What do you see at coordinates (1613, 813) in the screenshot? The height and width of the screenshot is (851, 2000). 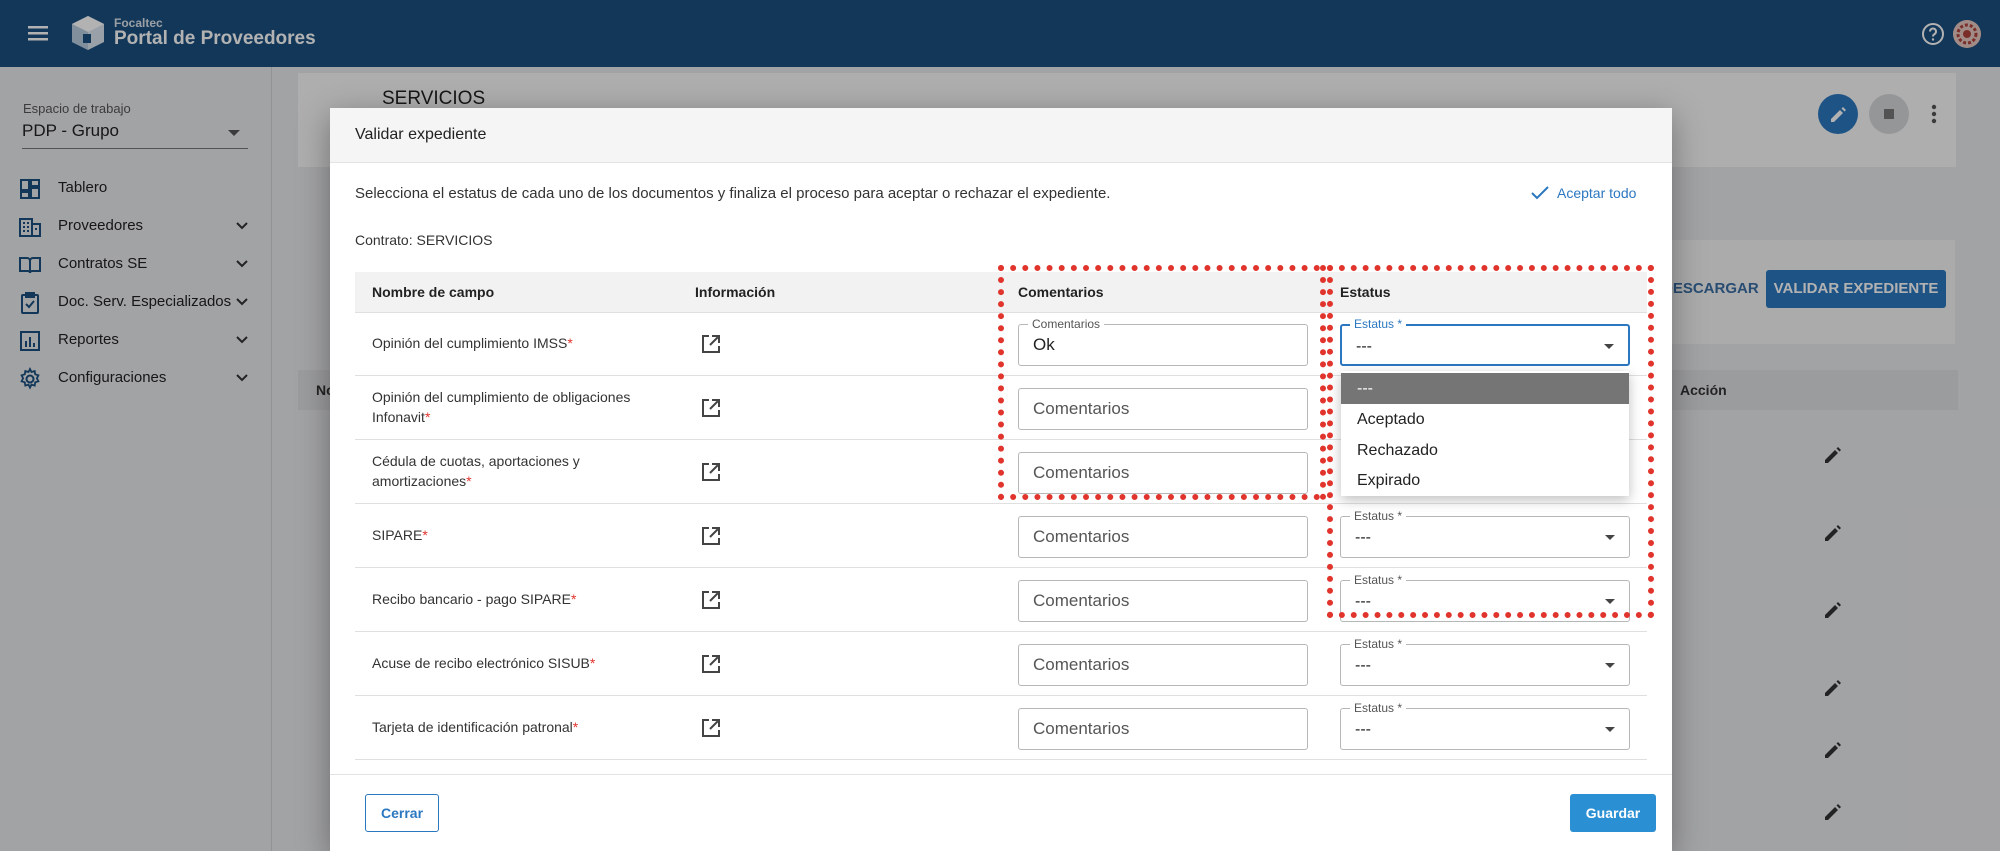 I see `save-button: Guardar` at bounding box center [1613, 813].